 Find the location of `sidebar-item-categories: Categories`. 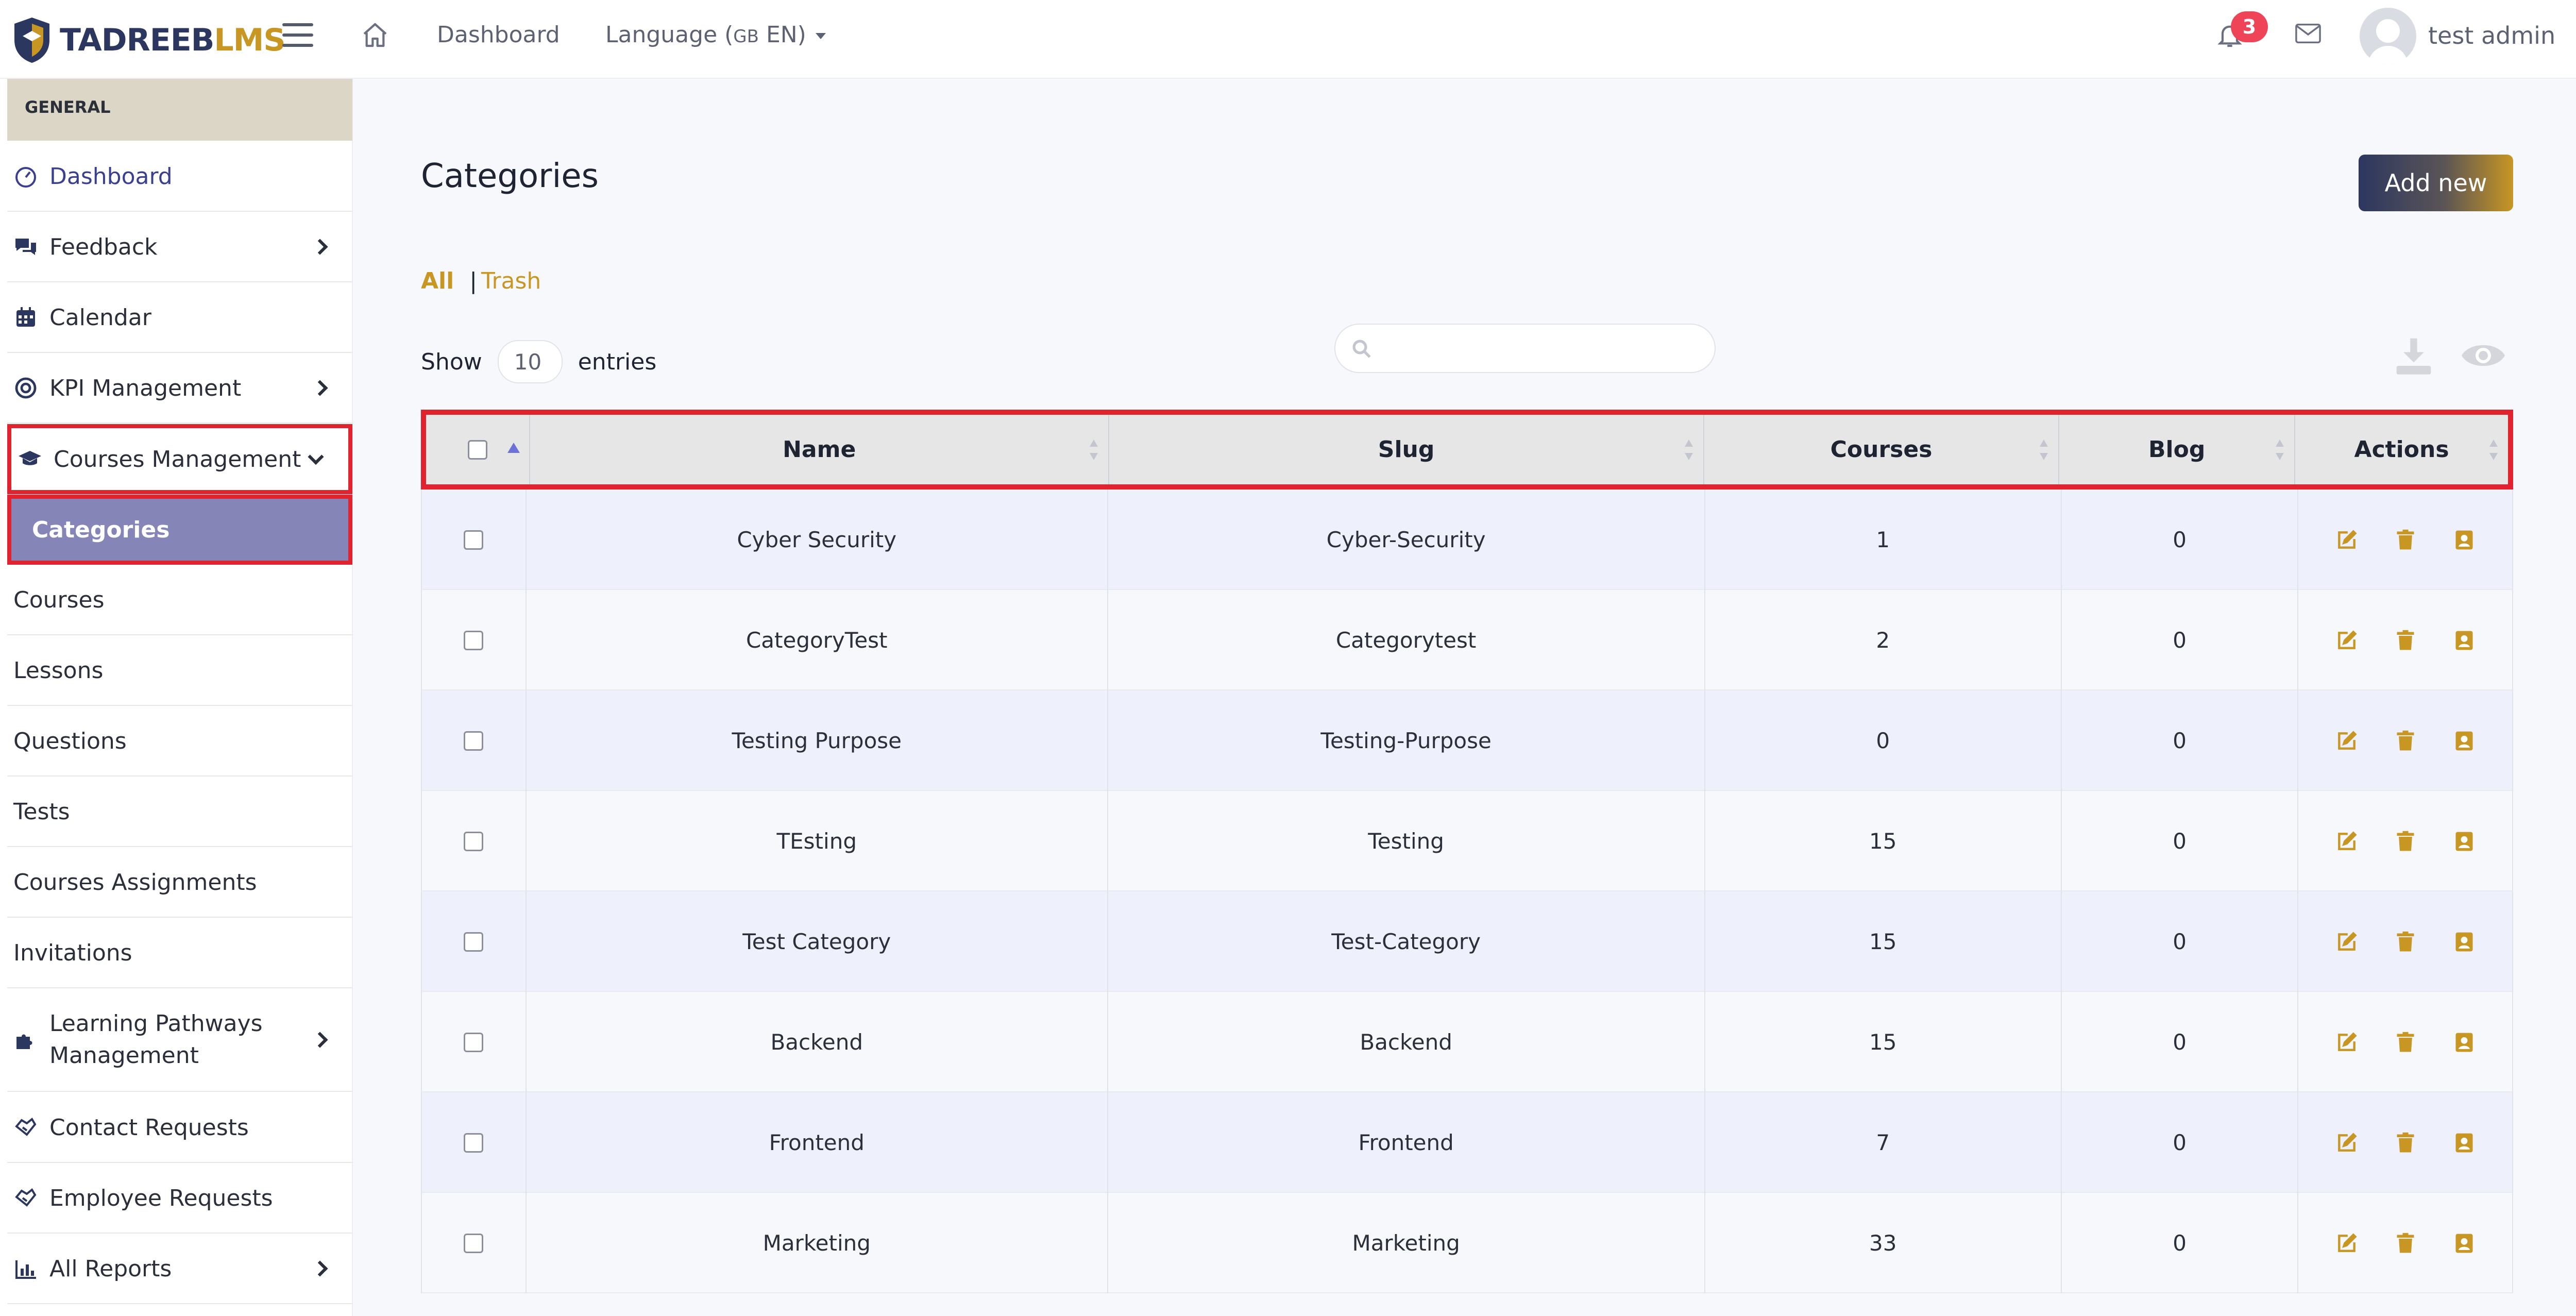

sidebar-item-categories: Categories is located at coordinates (180, 530).